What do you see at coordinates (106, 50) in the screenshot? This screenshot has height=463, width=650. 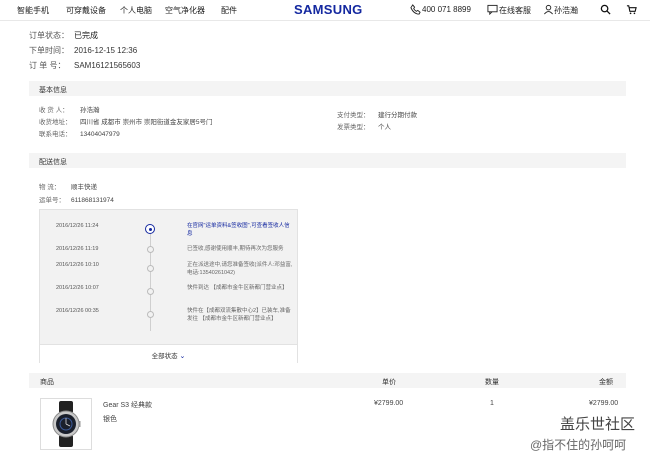 I see `order-time-value: 2016-12-15 12:36` at bounding box center [106, 50].